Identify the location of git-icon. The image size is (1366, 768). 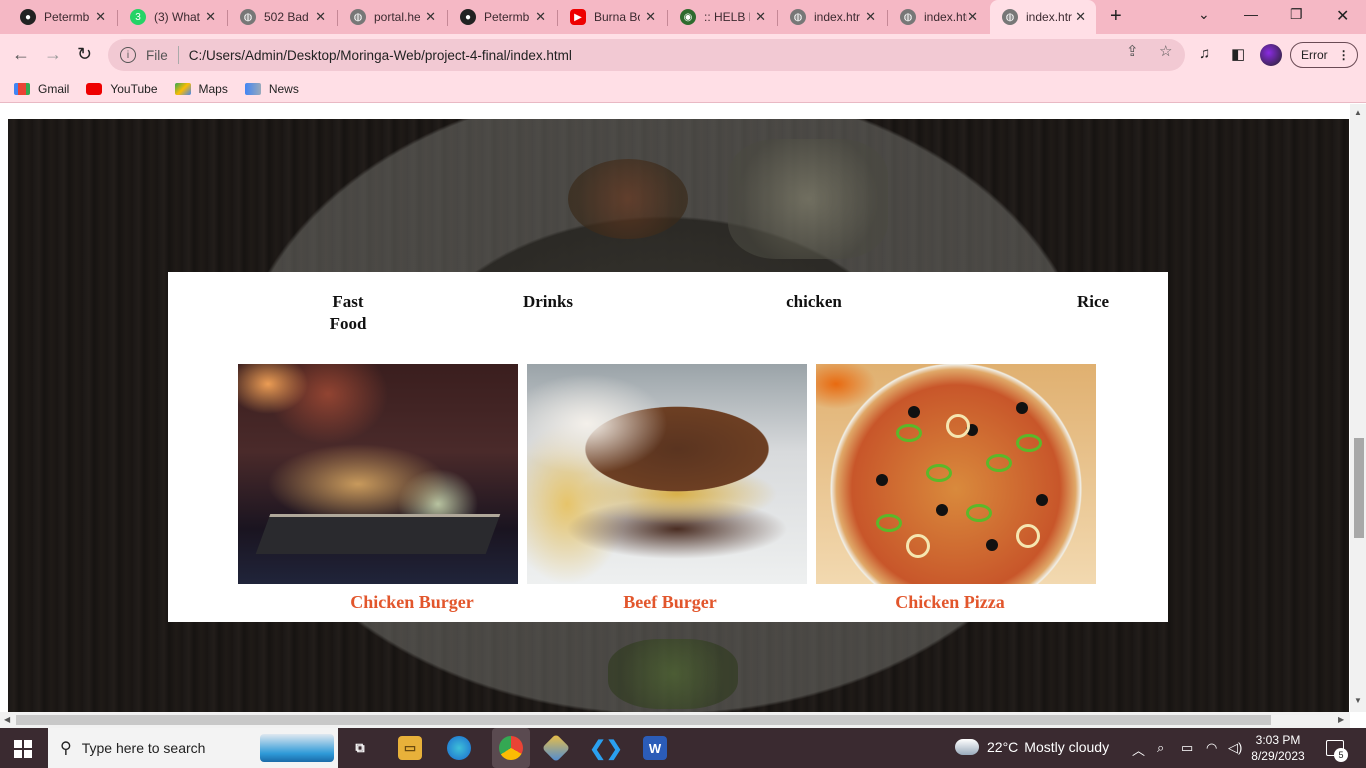
(556, 748).